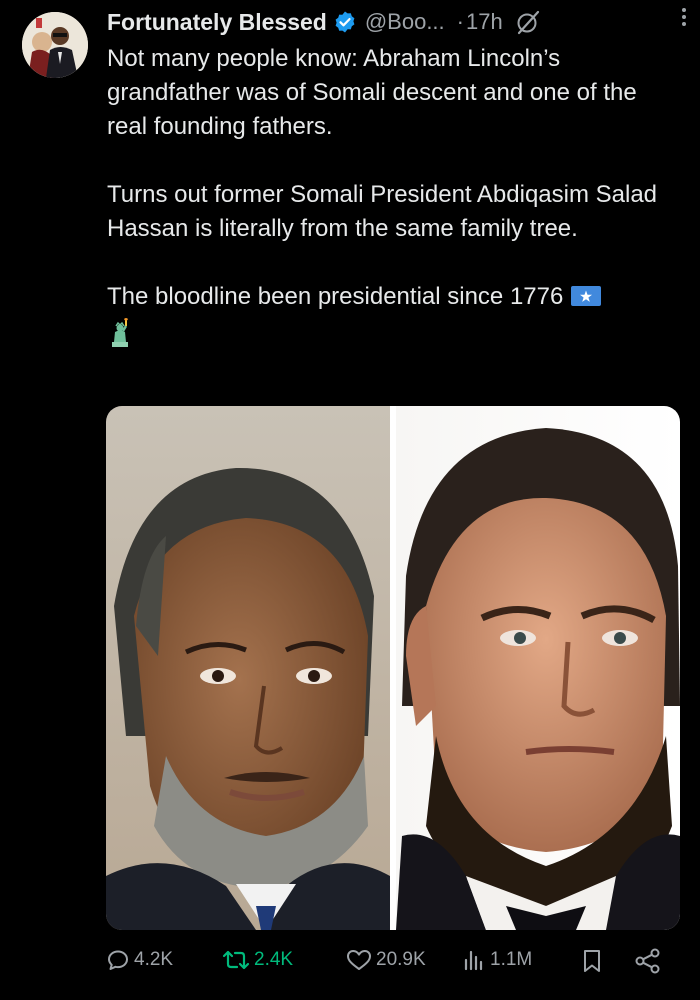  I want to click on repost-icon, so click(236, 960).